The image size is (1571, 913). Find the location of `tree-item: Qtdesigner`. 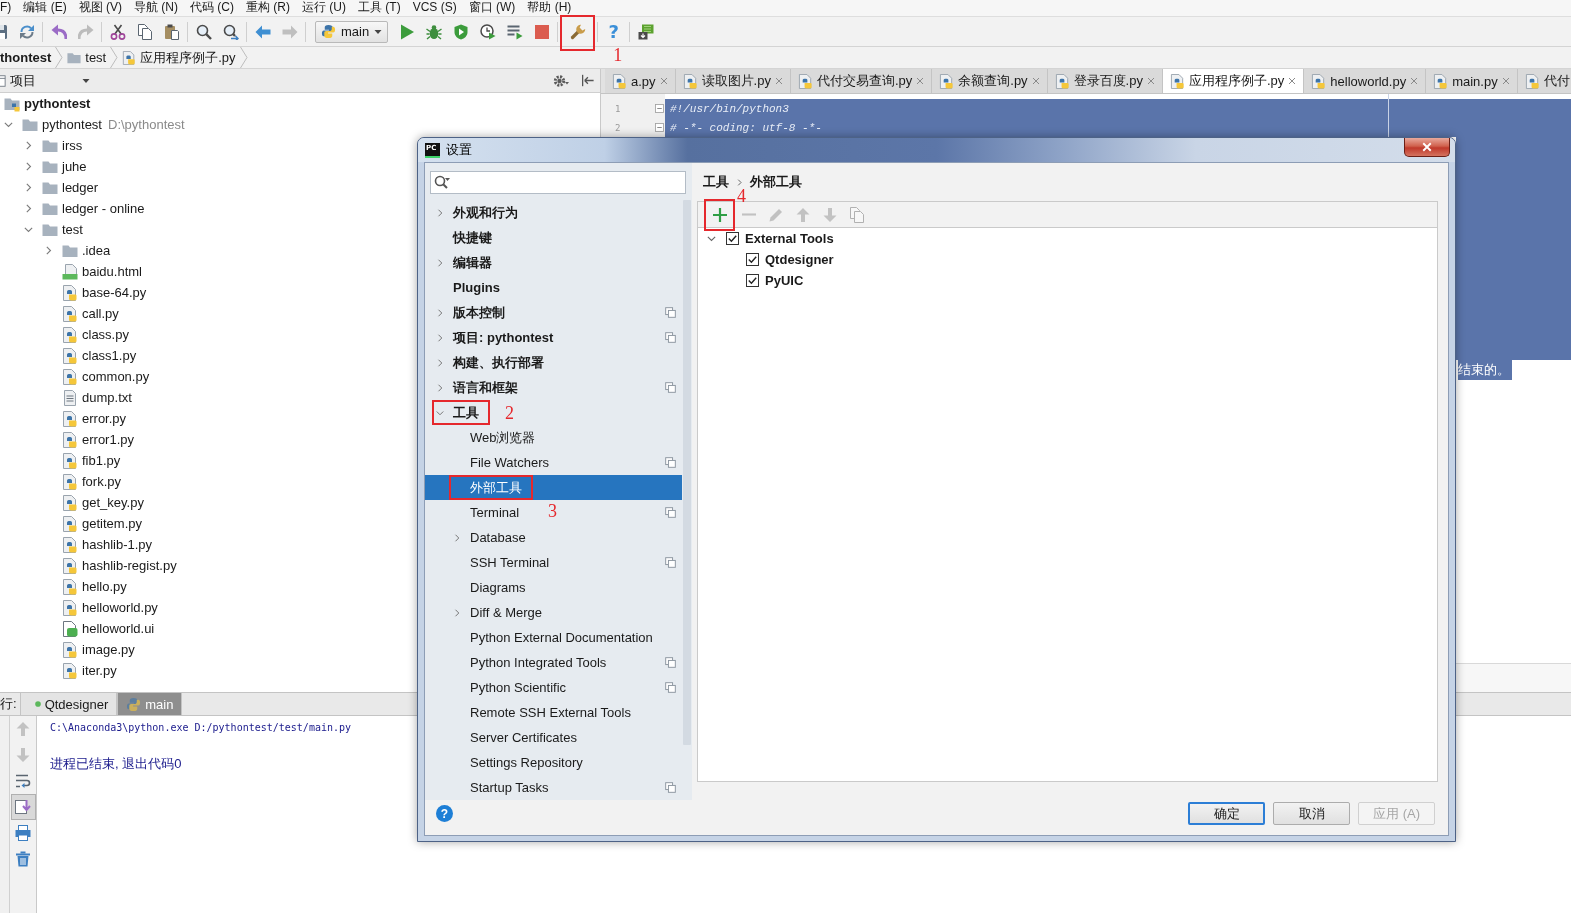

tree-item: Qtdesigner is located at coordinates (799, 259).